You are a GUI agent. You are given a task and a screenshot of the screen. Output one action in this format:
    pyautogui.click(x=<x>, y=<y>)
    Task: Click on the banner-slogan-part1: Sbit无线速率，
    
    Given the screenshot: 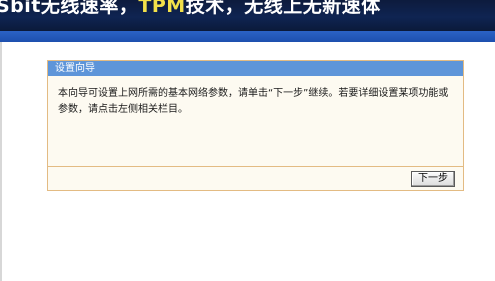 What is the action you would take?
    pyautogui.click(x=69, y=8)
    